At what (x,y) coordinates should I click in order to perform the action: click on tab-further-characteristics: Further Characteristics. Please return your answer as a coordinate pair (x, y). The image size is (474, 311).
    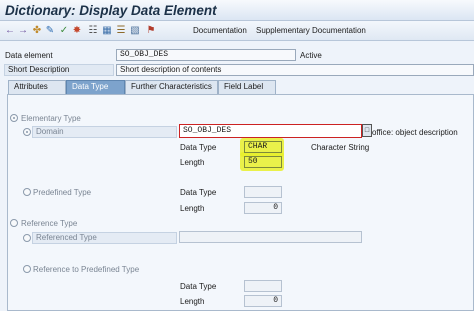
    Looking at the image, I should click on (171, 87).